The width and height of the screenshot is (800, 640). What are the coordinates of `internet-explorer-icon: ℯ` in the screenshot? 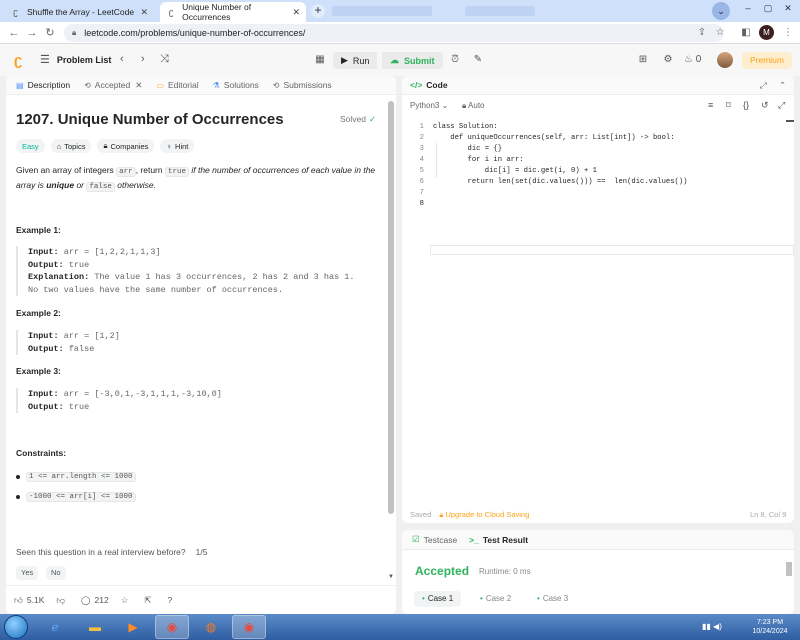 It's located at (55, 627).